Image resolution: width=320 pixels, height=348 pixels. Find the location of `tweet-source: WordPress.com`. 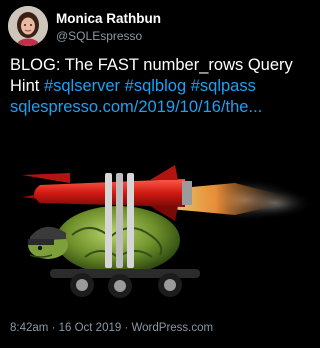

tweet-source: WordPress.com is located at coordinates (173, 328).